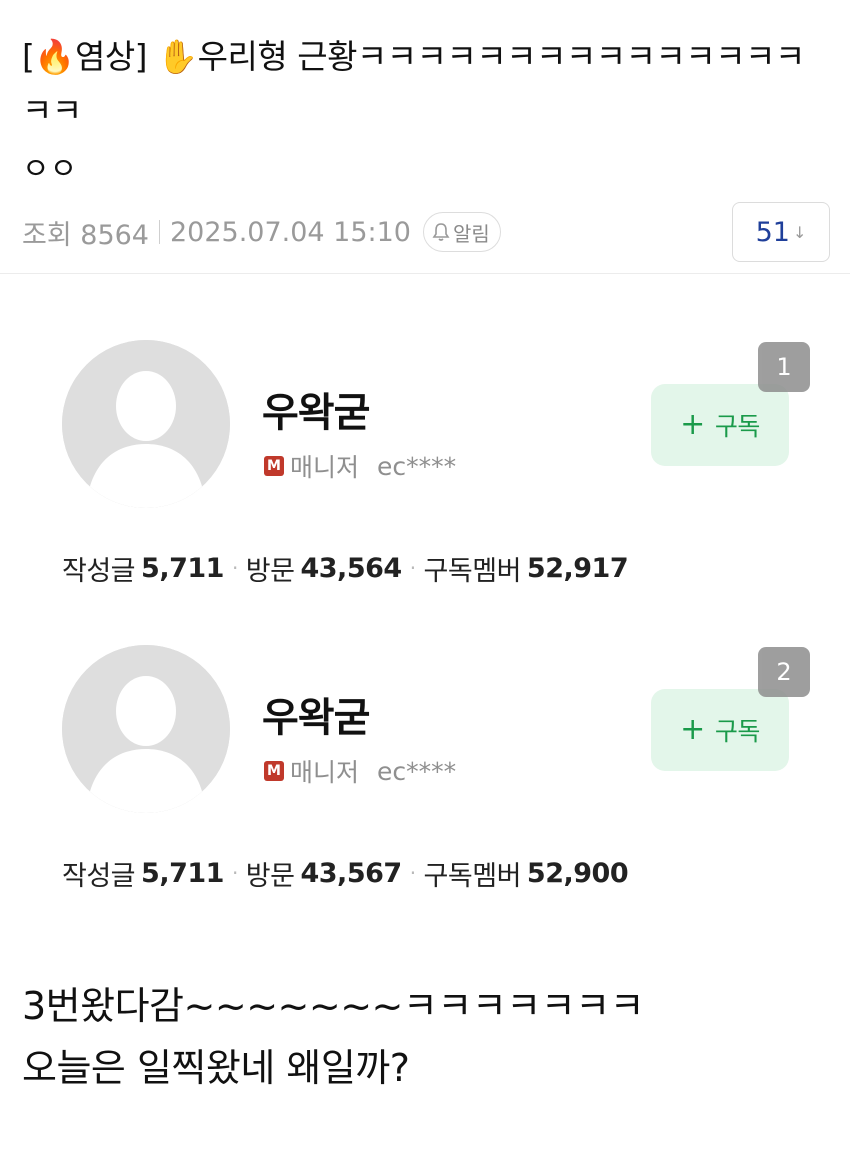 This screenshot has height=1166, width=850. What do you see at coordinates (772, 232) in the screenshot?
I see `comment-count: 51` at bounding box center [772, 232].